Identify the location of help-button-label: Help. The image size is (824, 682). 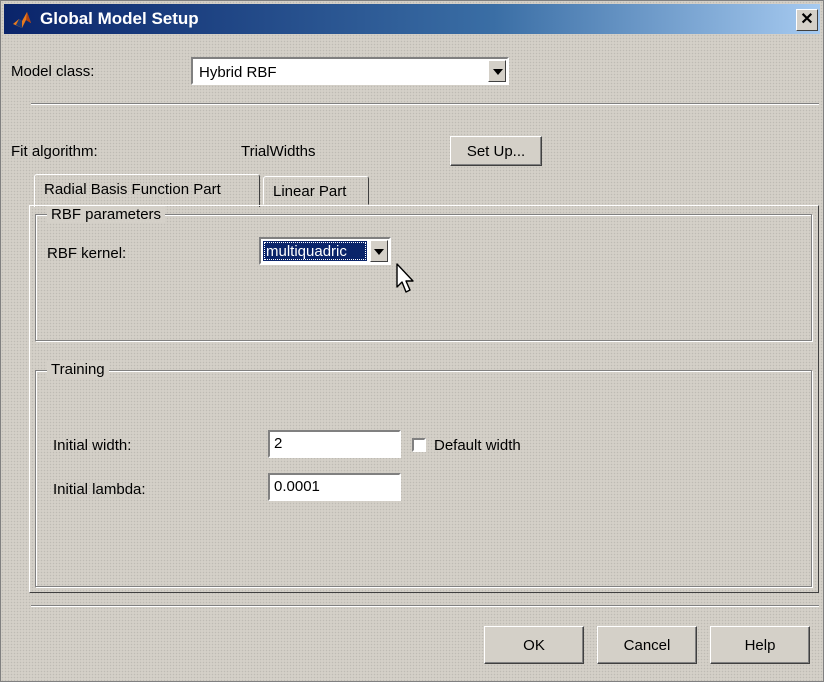
(760, 645).